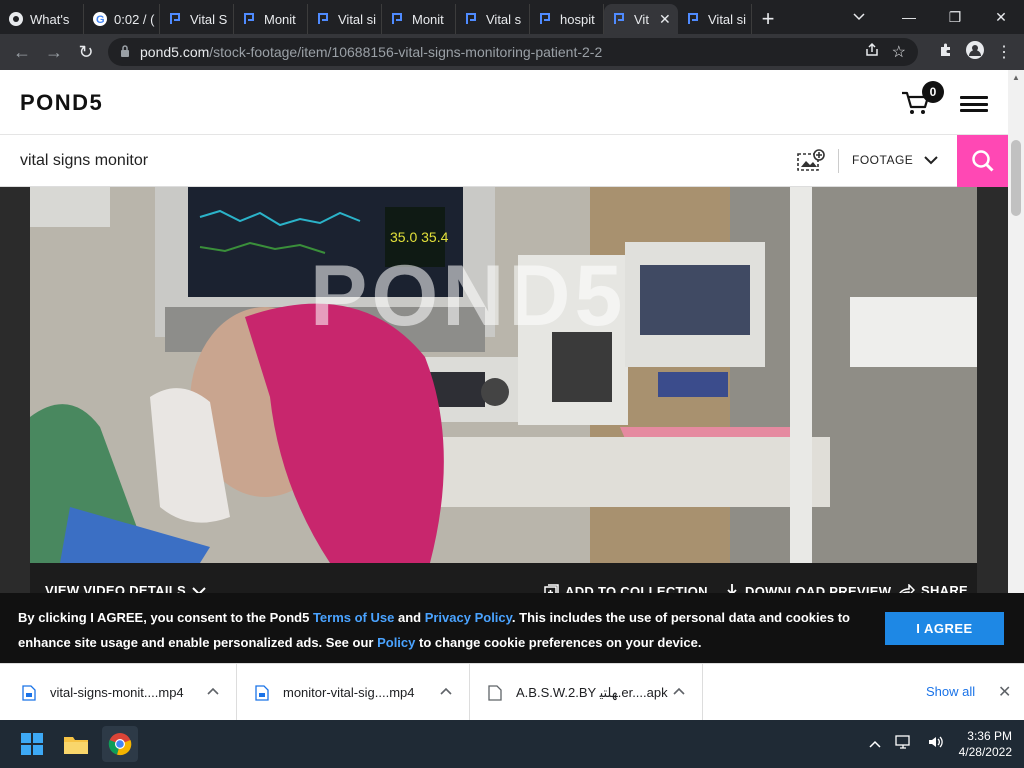 This screenshot has width=1024, height=768. What do you see at coordinates (1016, 366) in the screenshot?
I see `page-scrollbar: ▲ ▼` at bounding box center [1016, 366].